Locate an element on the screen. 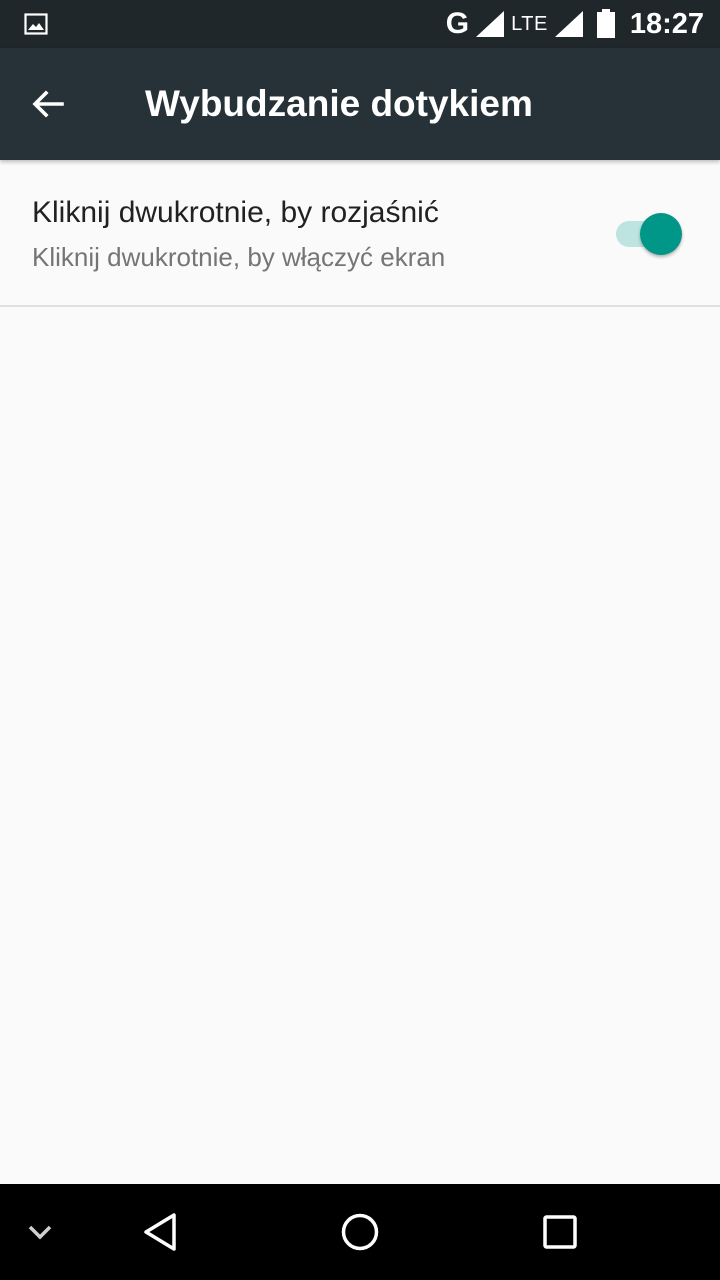 The width and height of the screenshot is (720, 1280). double-tap-toggle is located at coordinates (649, 234).